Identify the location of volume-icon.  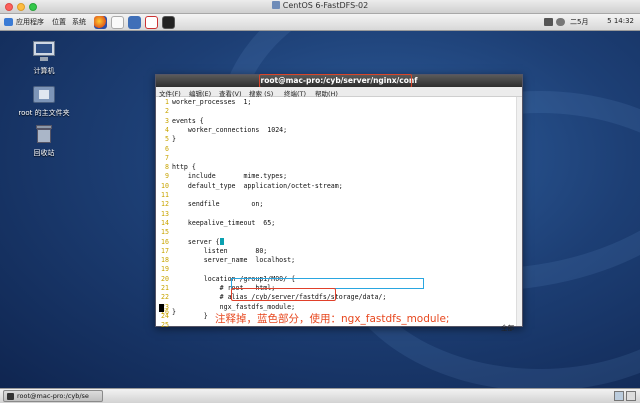
(560, 22).